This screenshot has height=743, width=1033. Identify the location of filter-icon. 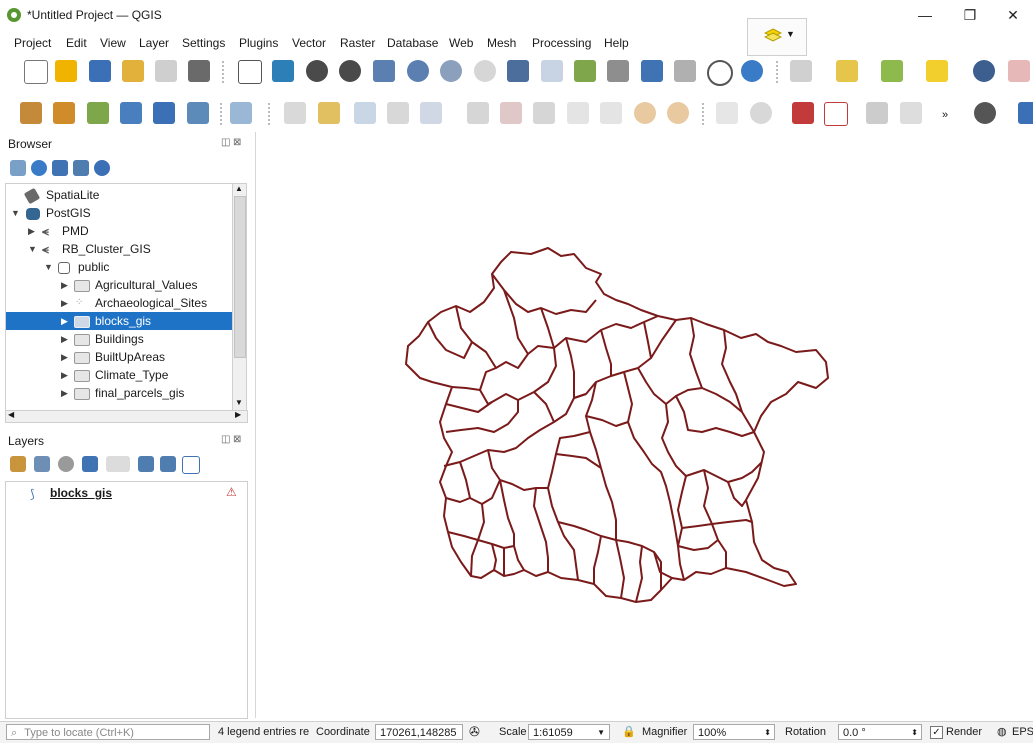
(60, 168).